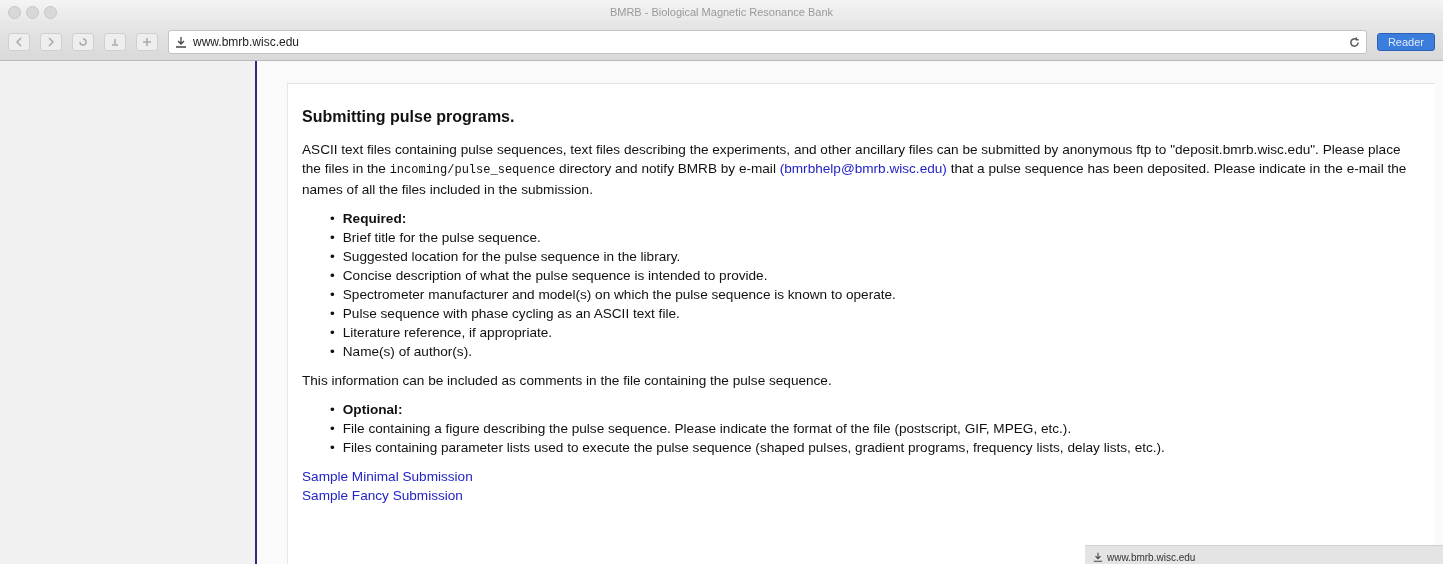 This screenshot has width=1443, height=564. Describe the element at coordinates (447, 333) in the screenshot. I see `list-item: Literature reference, if appropriate.` at that location.